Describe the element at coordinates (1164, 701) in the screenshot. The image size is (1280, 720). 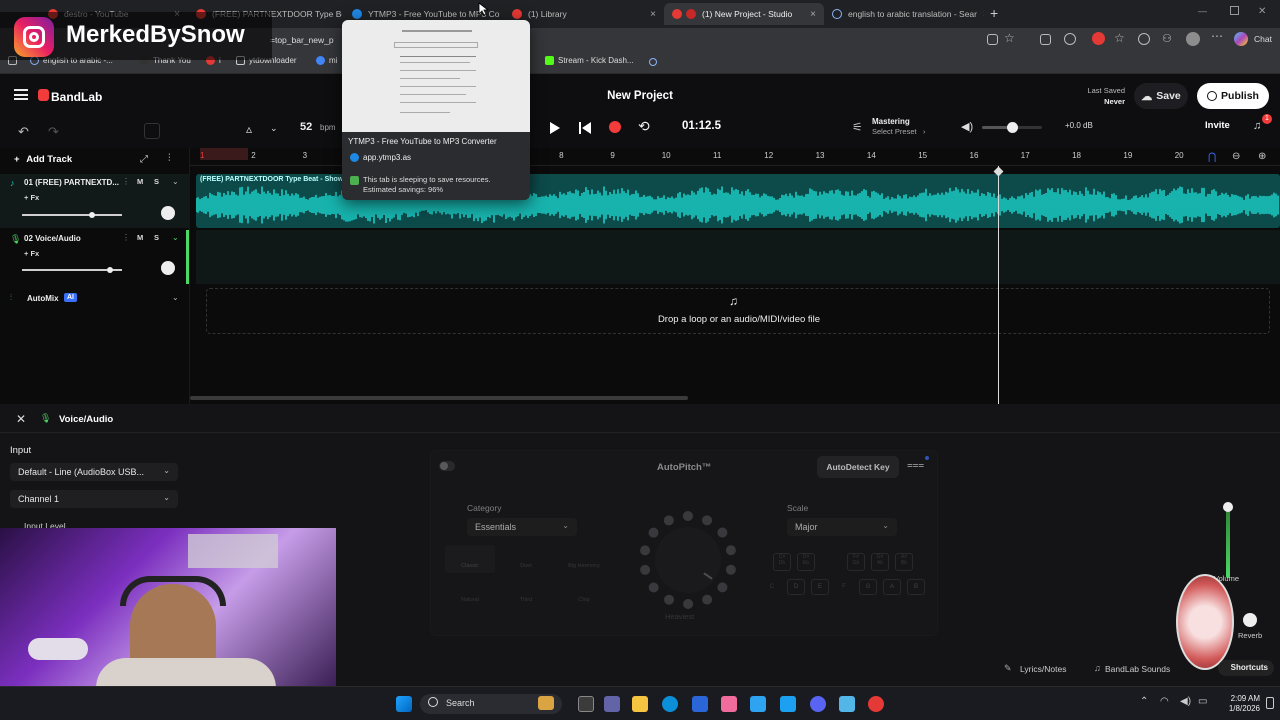
I see `wifi-icon: ◠` at that location.